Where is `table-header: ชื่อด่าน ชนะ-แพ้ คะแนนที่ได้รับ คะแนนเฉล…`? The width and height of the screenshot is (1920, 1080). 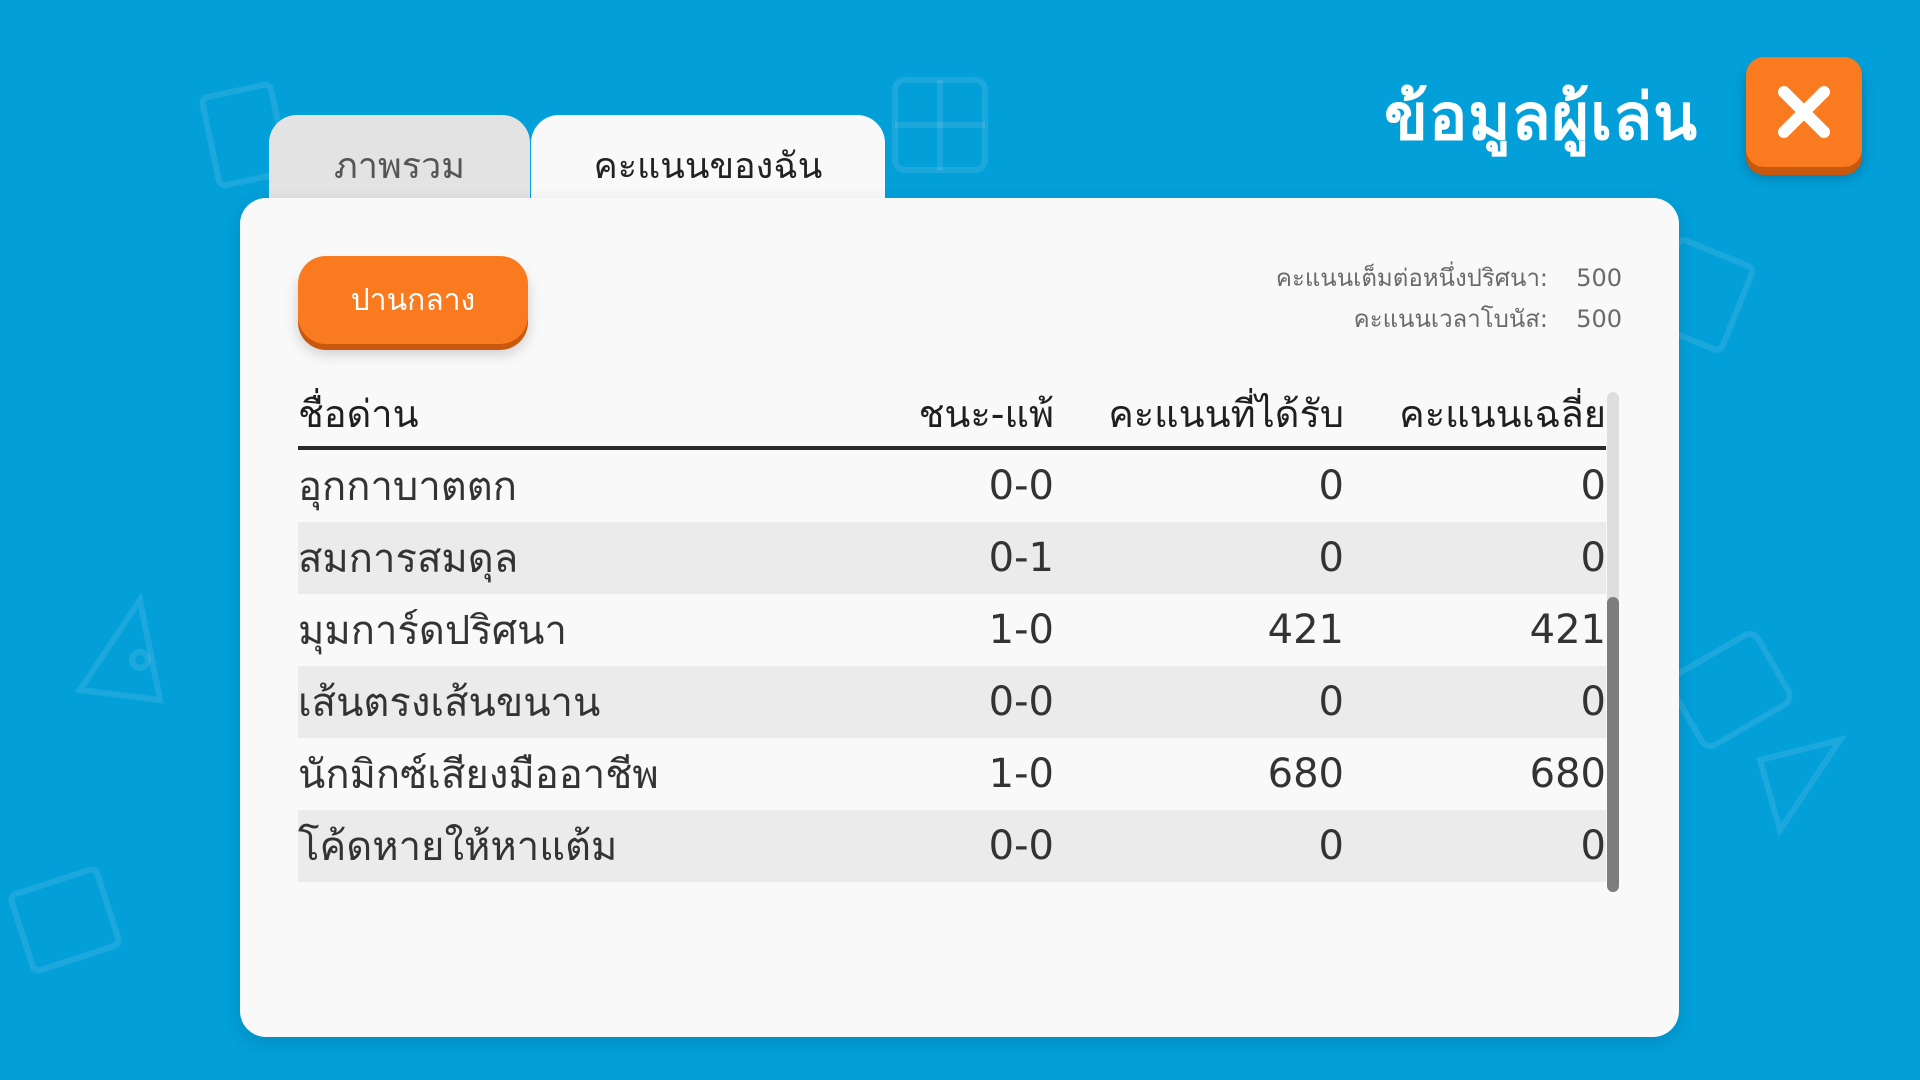 table-header: ชื่อด่าน ชนะ-แพ้ คะแนนที่ได้รับ คะแนนเฉล… is located at coordinates (952, 421).